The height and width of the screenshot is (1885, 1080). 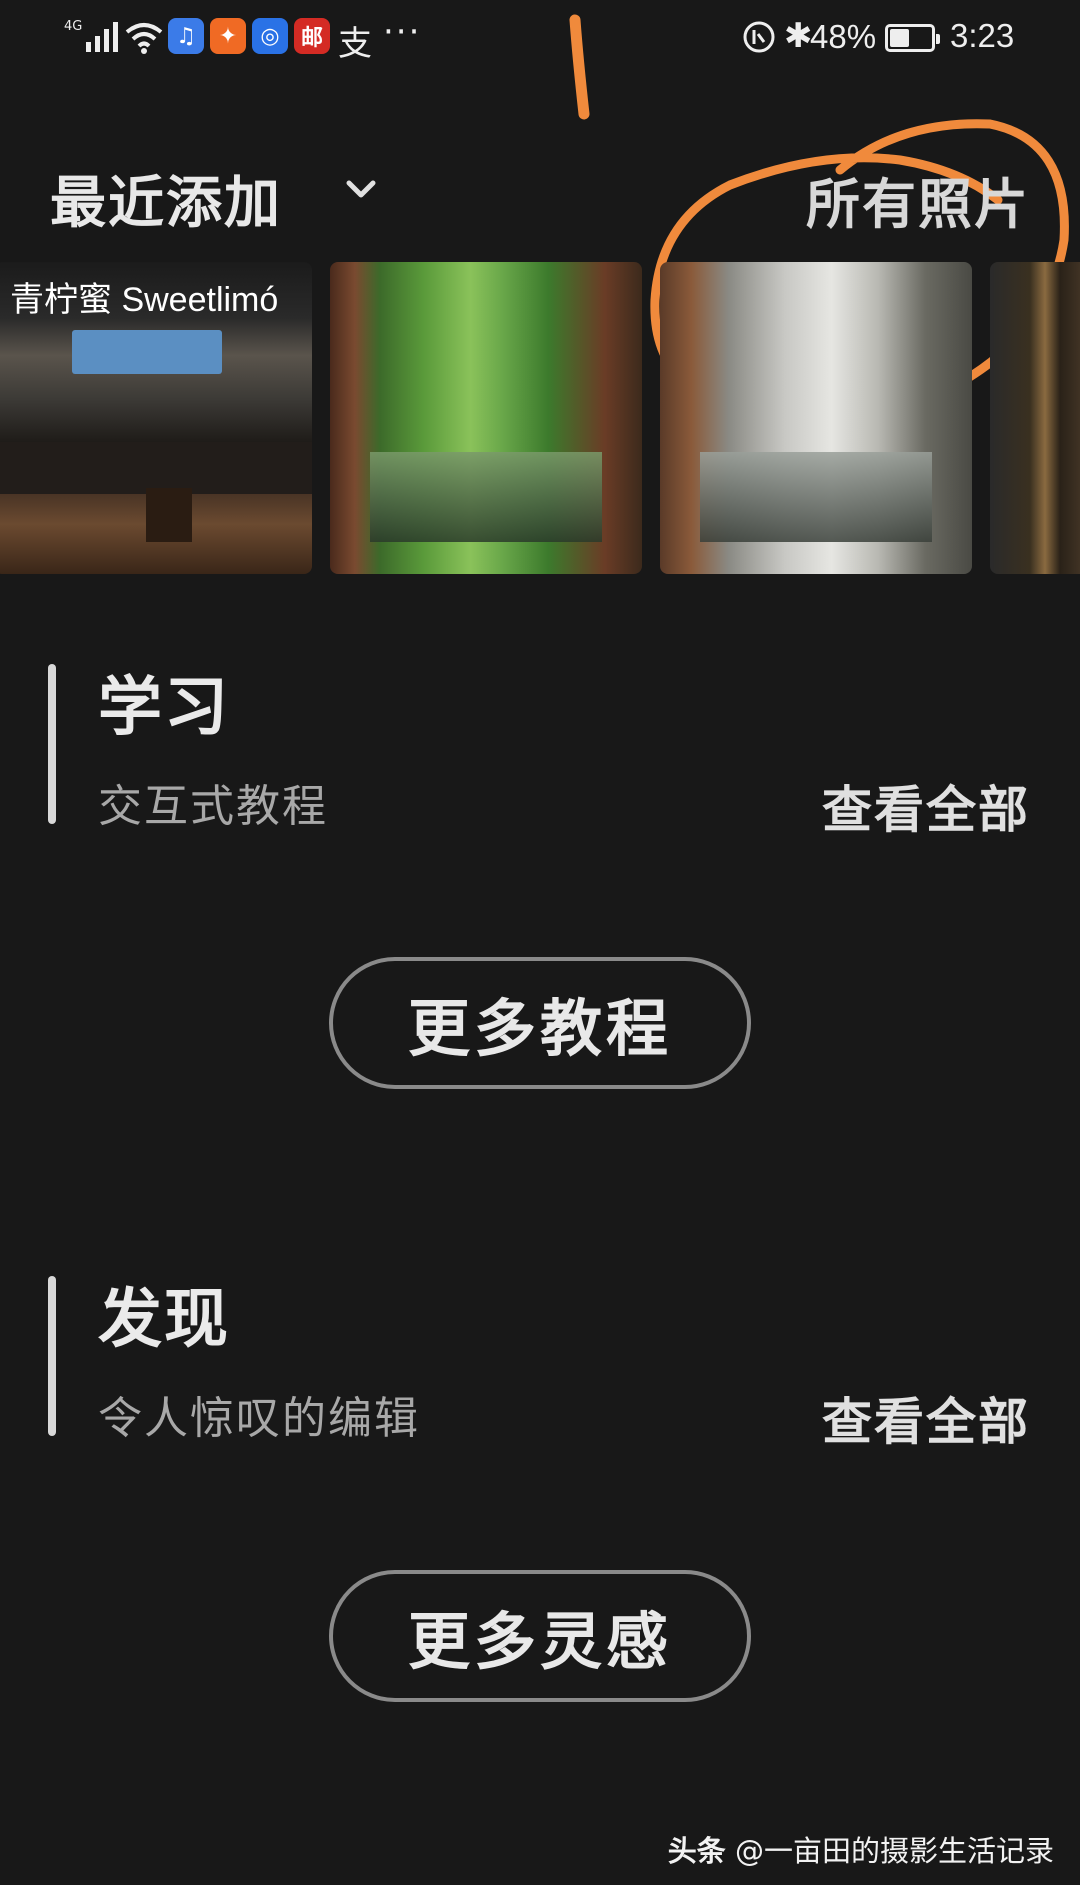 What do you see at coordinates (259, 1418) in the screenshot?
I see `discover-subtitle: 令人惊叹的编辑` at bounding box center [259, 1418].